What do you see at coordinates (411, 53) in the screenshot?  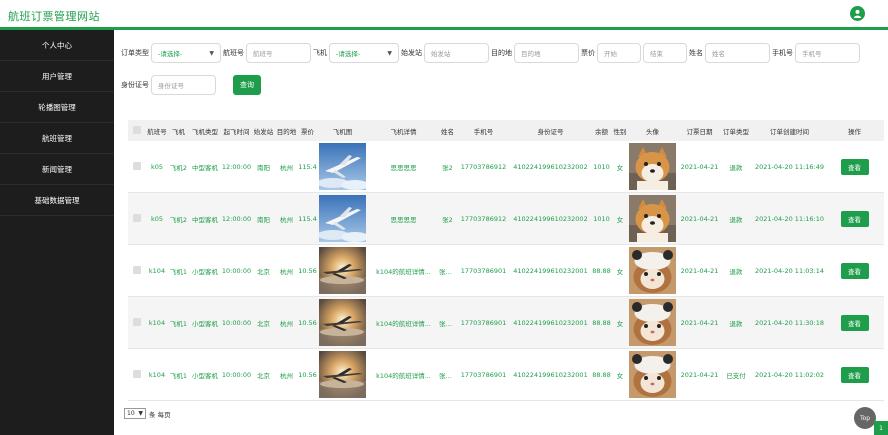 I see `origin-label: 始发站` at bounding box center [411, 53].